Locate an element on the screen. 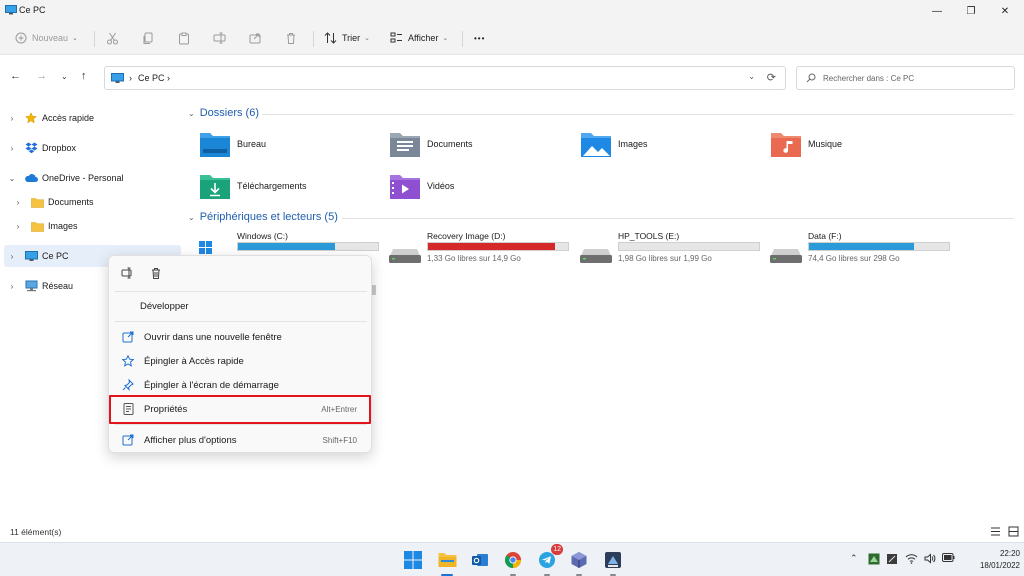 The height and width of the screenshot is (576, 1024). menu-item-pin-quick-access: Épingler à Accès rapide is located at coordinates (241, 361).